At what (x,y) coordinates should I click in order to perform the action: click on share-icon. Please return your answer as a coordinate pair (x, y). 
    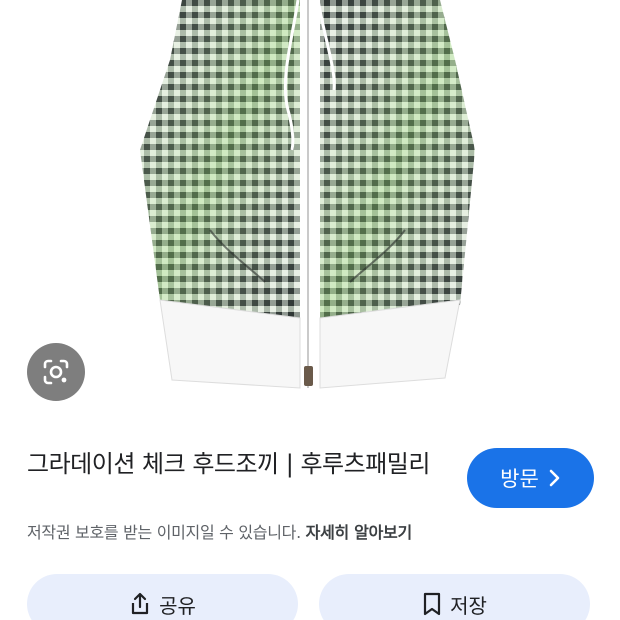
    Looking at the image, I should click on (140, 603).